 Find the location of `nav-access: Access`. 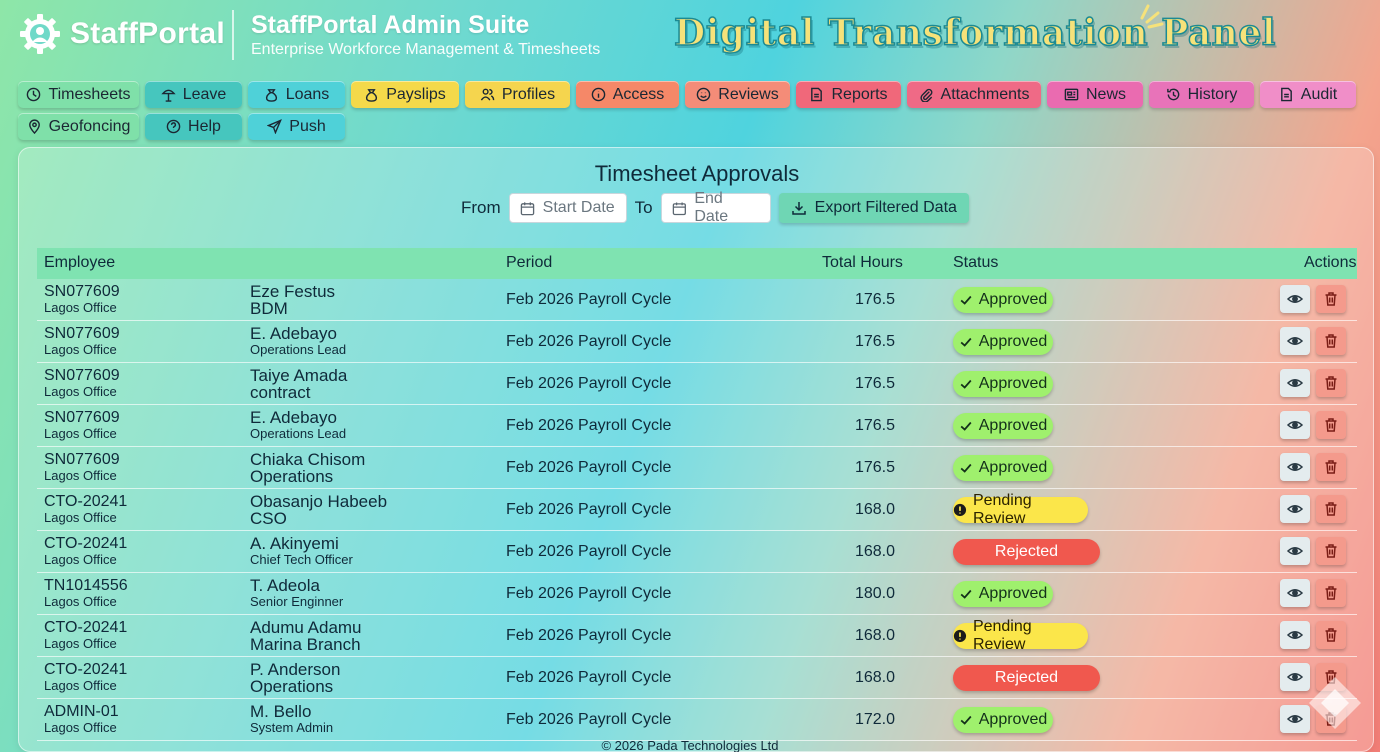

nav-access: Access is located at coordinates (627, 94).